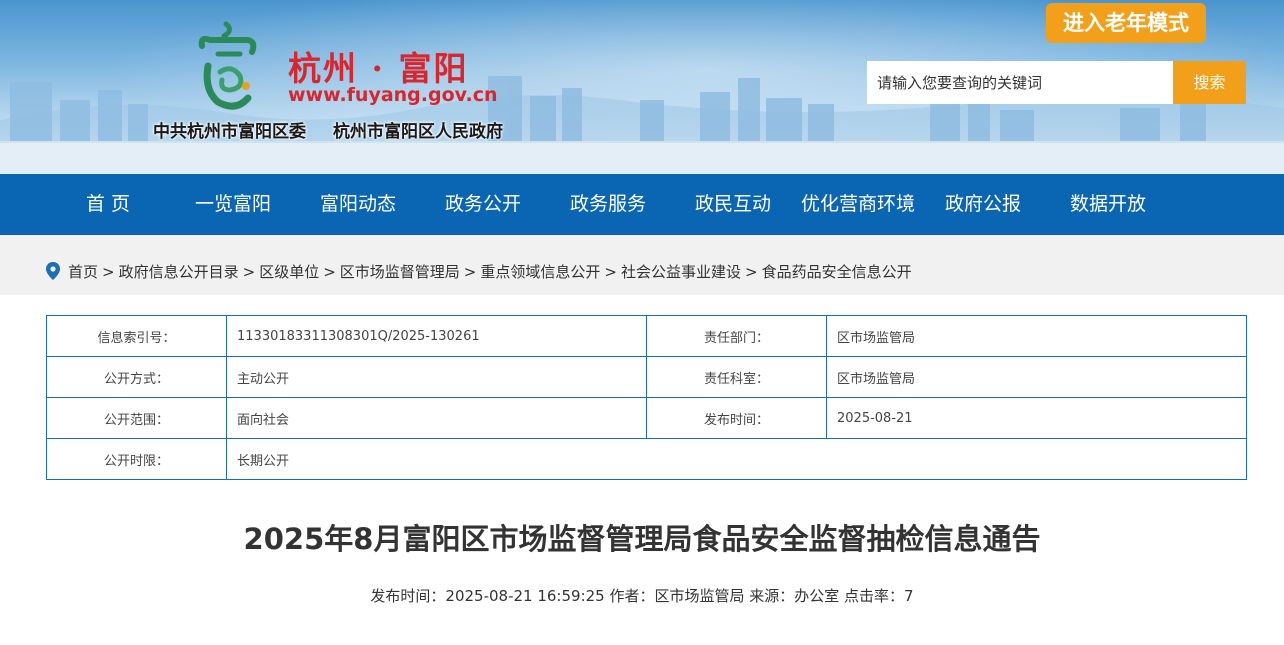  Describe the element at coordinates (540, 272) in the screenshot. I see `breadcrumb-key-areas: 重点领域信息公开` at that location.